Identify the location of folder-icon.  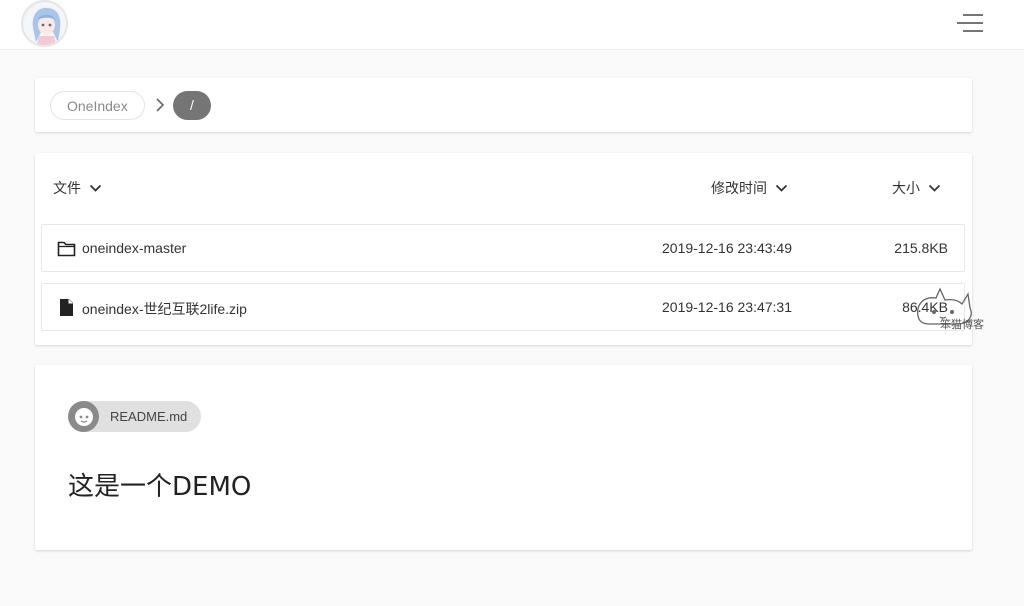
(66, 249).